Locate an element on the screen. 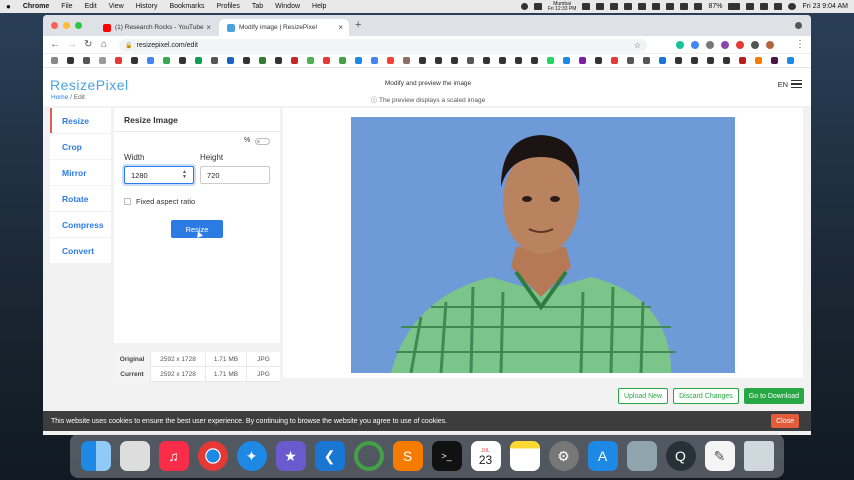 This screenshot has width=854, height=480. bookmark-7-icon is located at coordinates (166, 60).